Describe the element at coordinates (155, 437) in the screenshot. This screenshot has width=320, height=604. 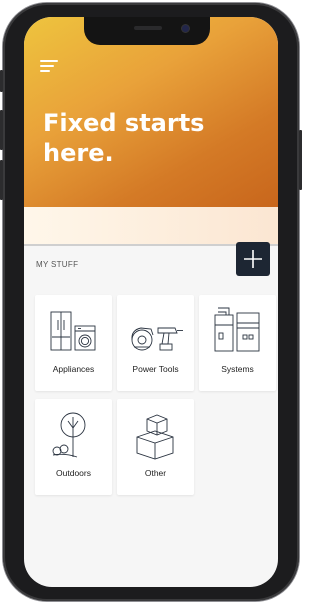
I see `other-icon` at that location.